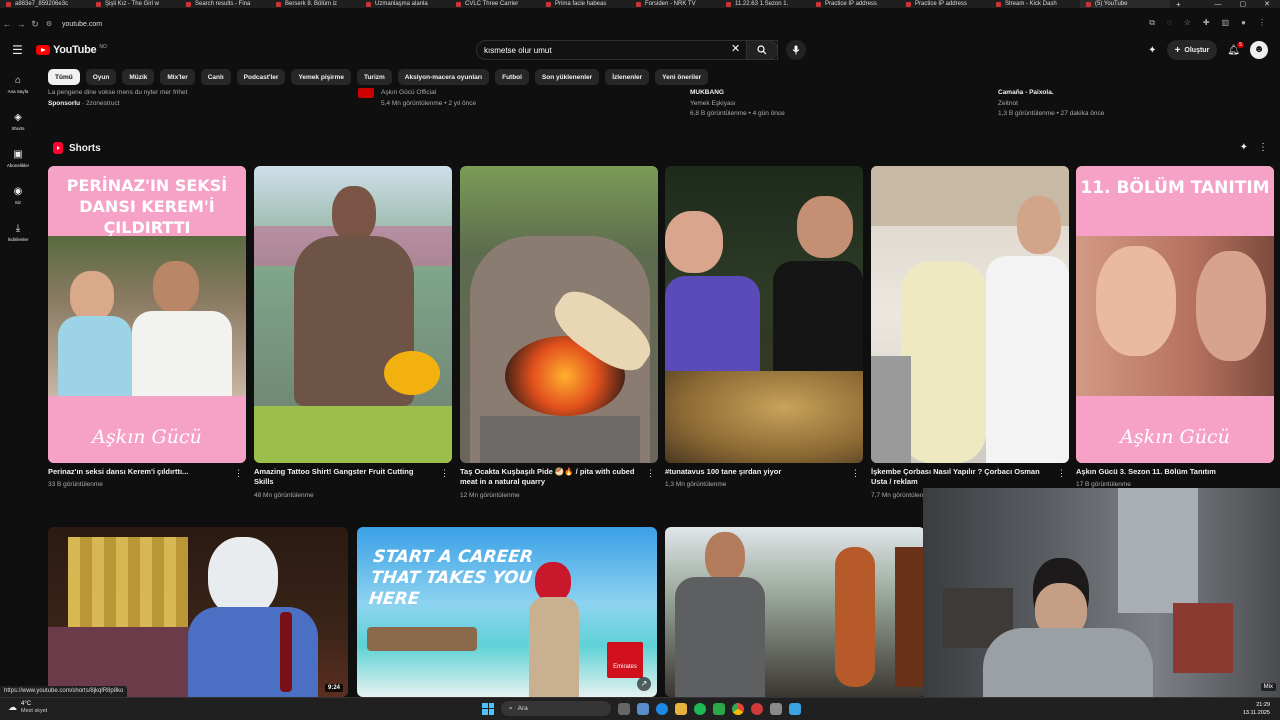  Describe the element at coordinates (18, 158) in the screenshot. I see `sidebar-item-subscriptions: ▣ Abonelikler` at that location.